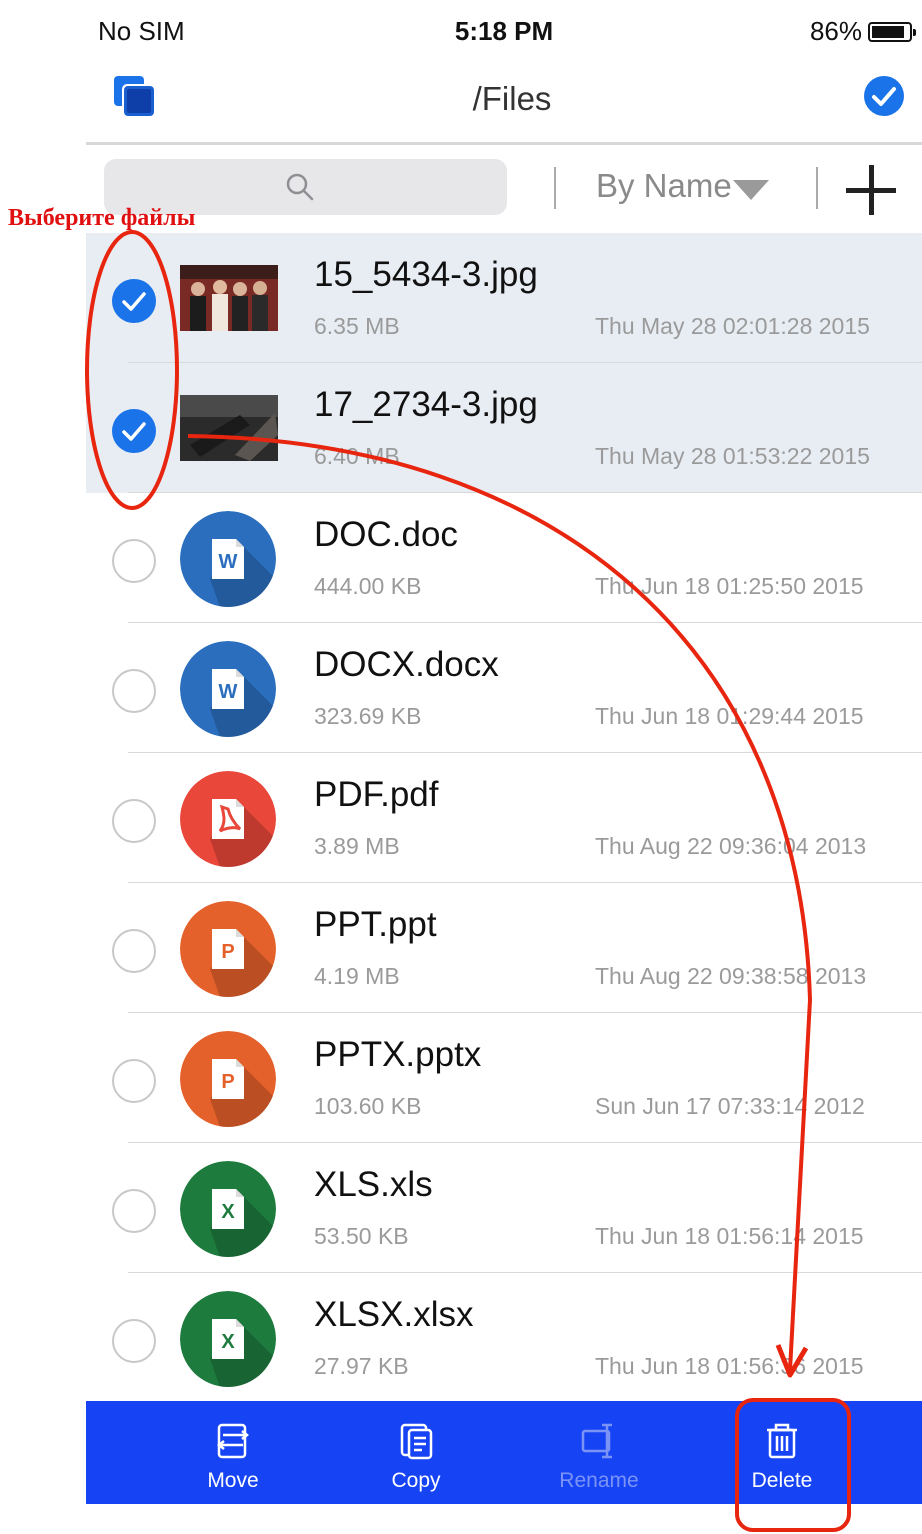  Describe the element at coordinates (729, 1236) in the screenshot. I see `file-date: Thu Jun 18 01:56:14 2015` at that location.